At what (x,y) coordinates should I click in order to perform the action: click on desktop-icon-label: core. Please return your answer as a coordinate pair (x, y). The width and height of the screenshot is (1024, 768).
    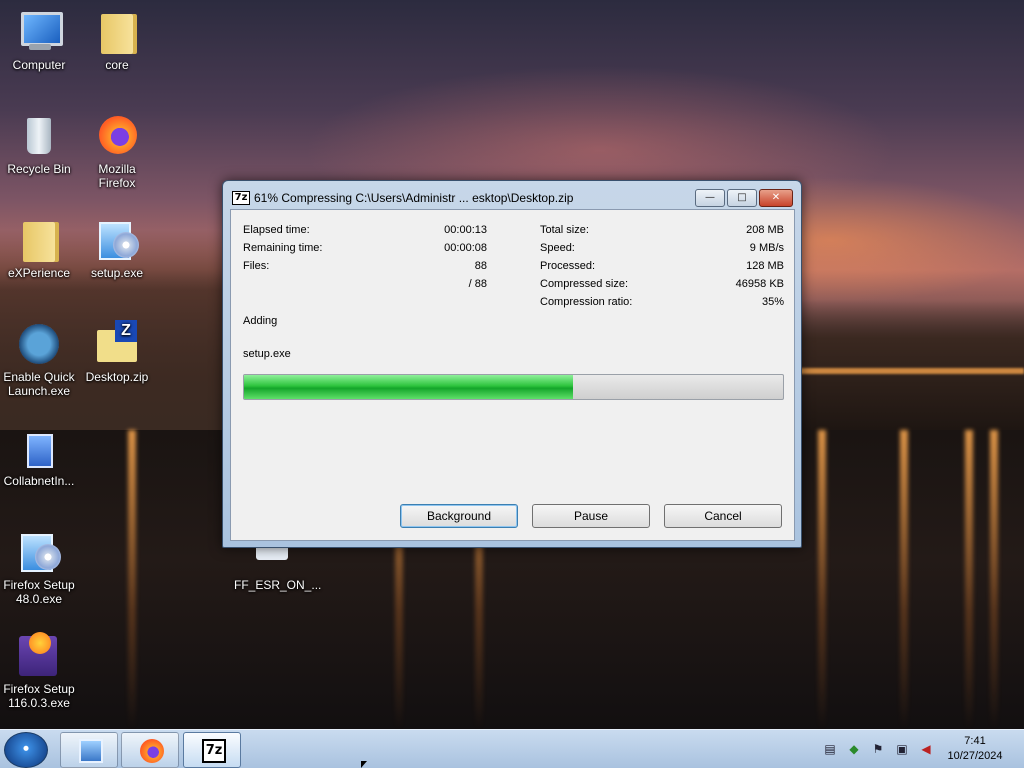
    Looking at the image, I should click on (117, 65).